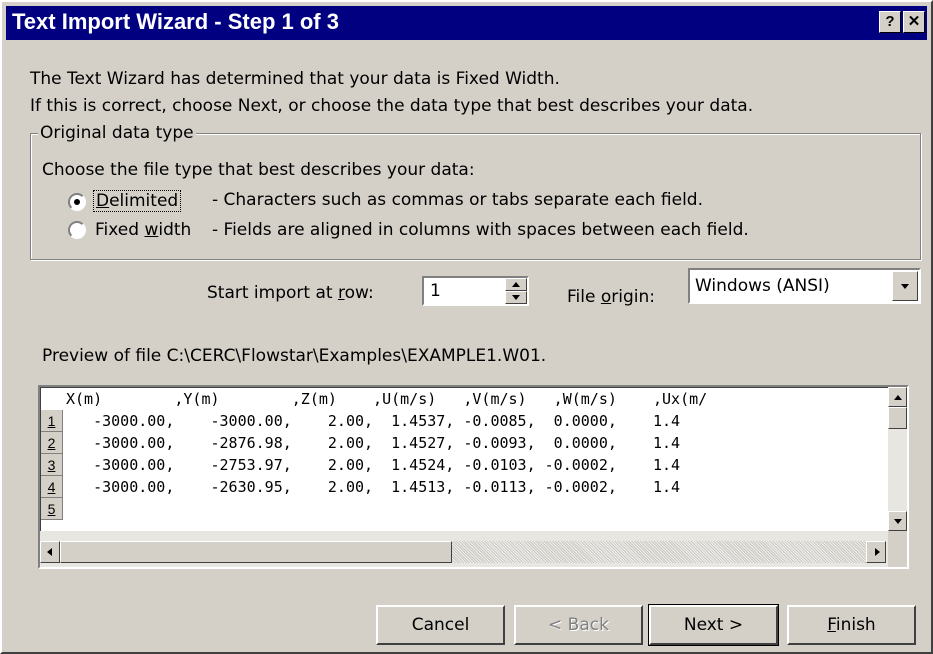 The image size is (933, 654). I want to click on file-origin-value: Windows (ANSI), so click(762, 286).